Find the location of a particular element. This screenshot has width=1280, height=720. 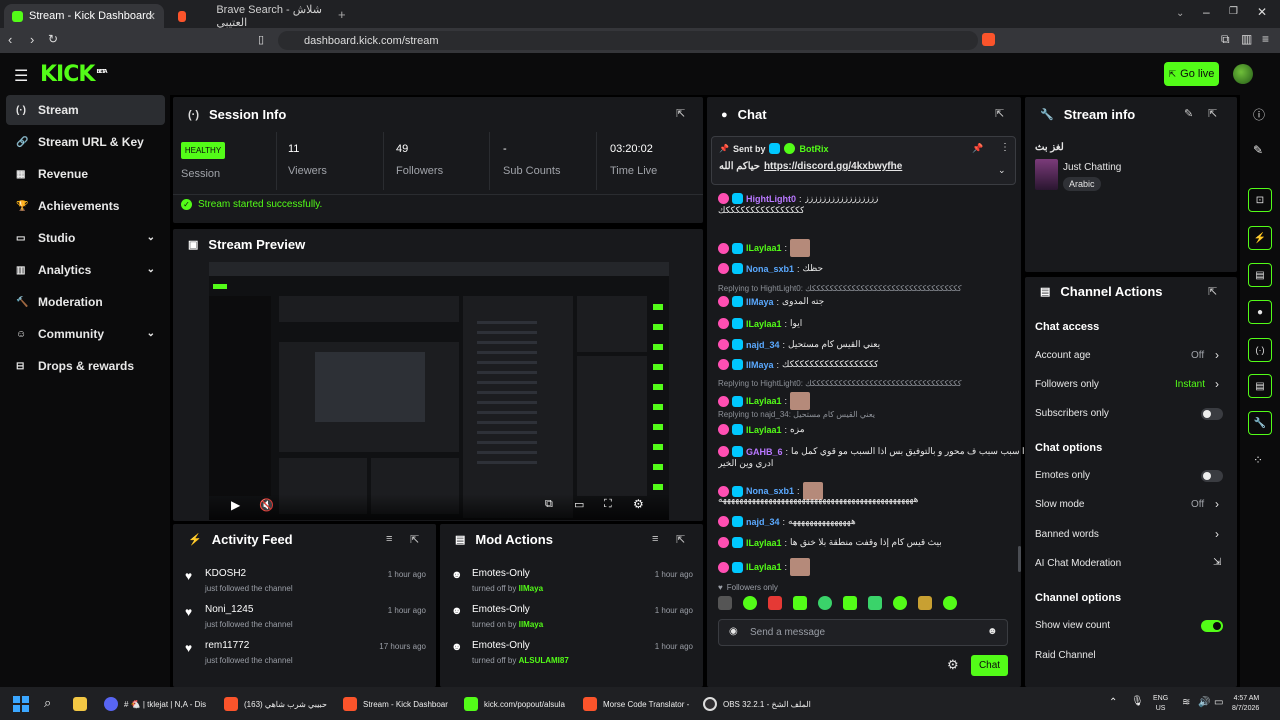

banned-words-label: Banned words is located at coordinates (1067, 534).